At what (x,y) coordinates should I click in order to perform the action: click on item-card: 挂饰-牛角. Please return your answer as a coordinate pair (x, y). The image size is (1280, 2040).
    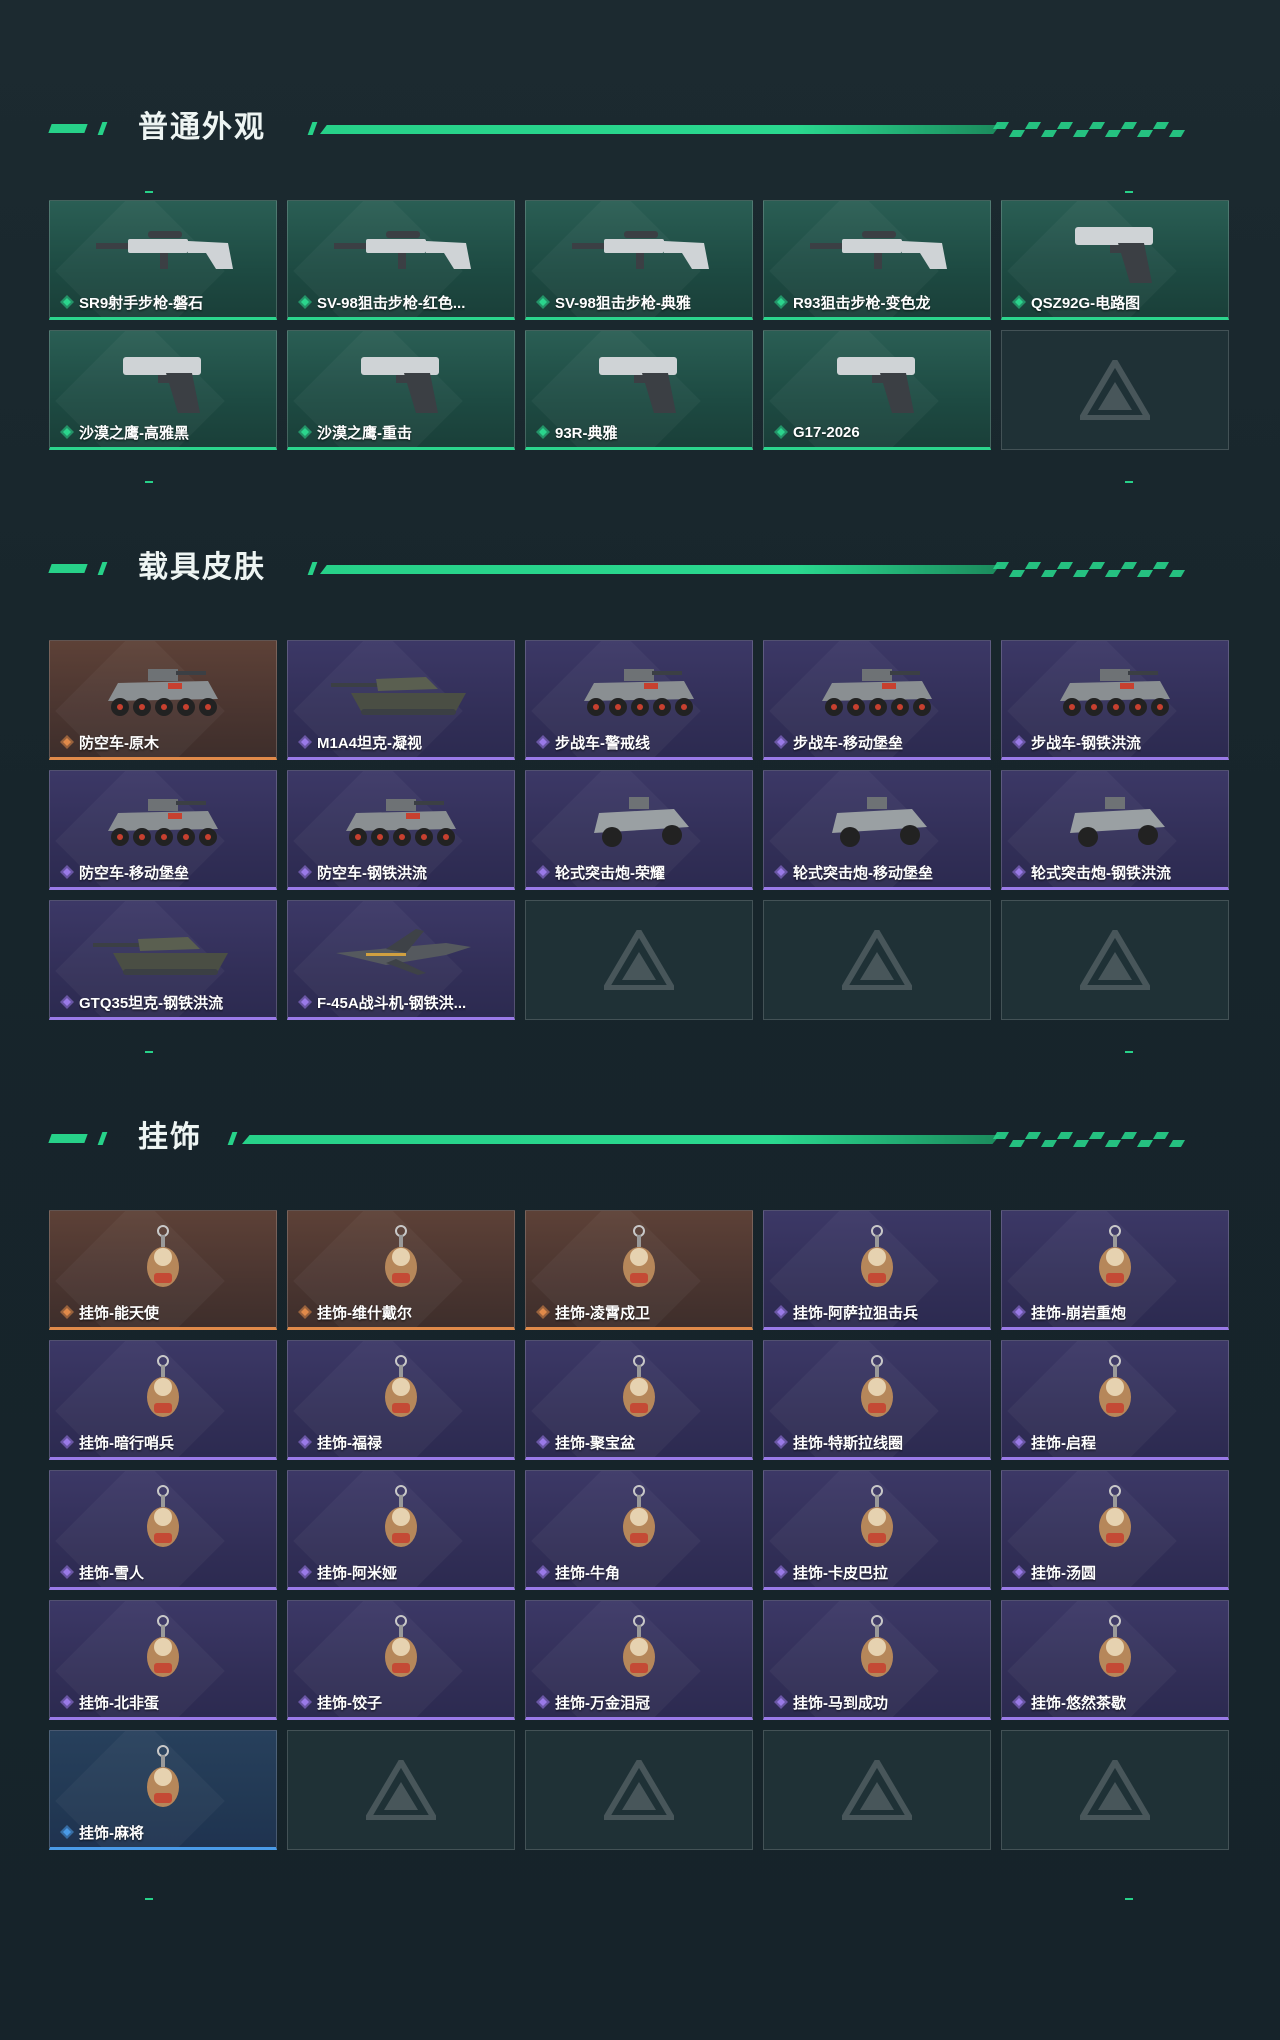
    Looking at the image, I should click on (639, 1530).